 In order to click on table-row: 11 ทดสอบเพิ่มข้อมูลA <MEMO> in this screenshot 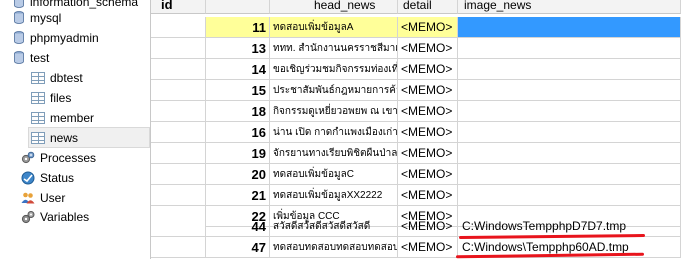, I will do `click(416, 27)`.